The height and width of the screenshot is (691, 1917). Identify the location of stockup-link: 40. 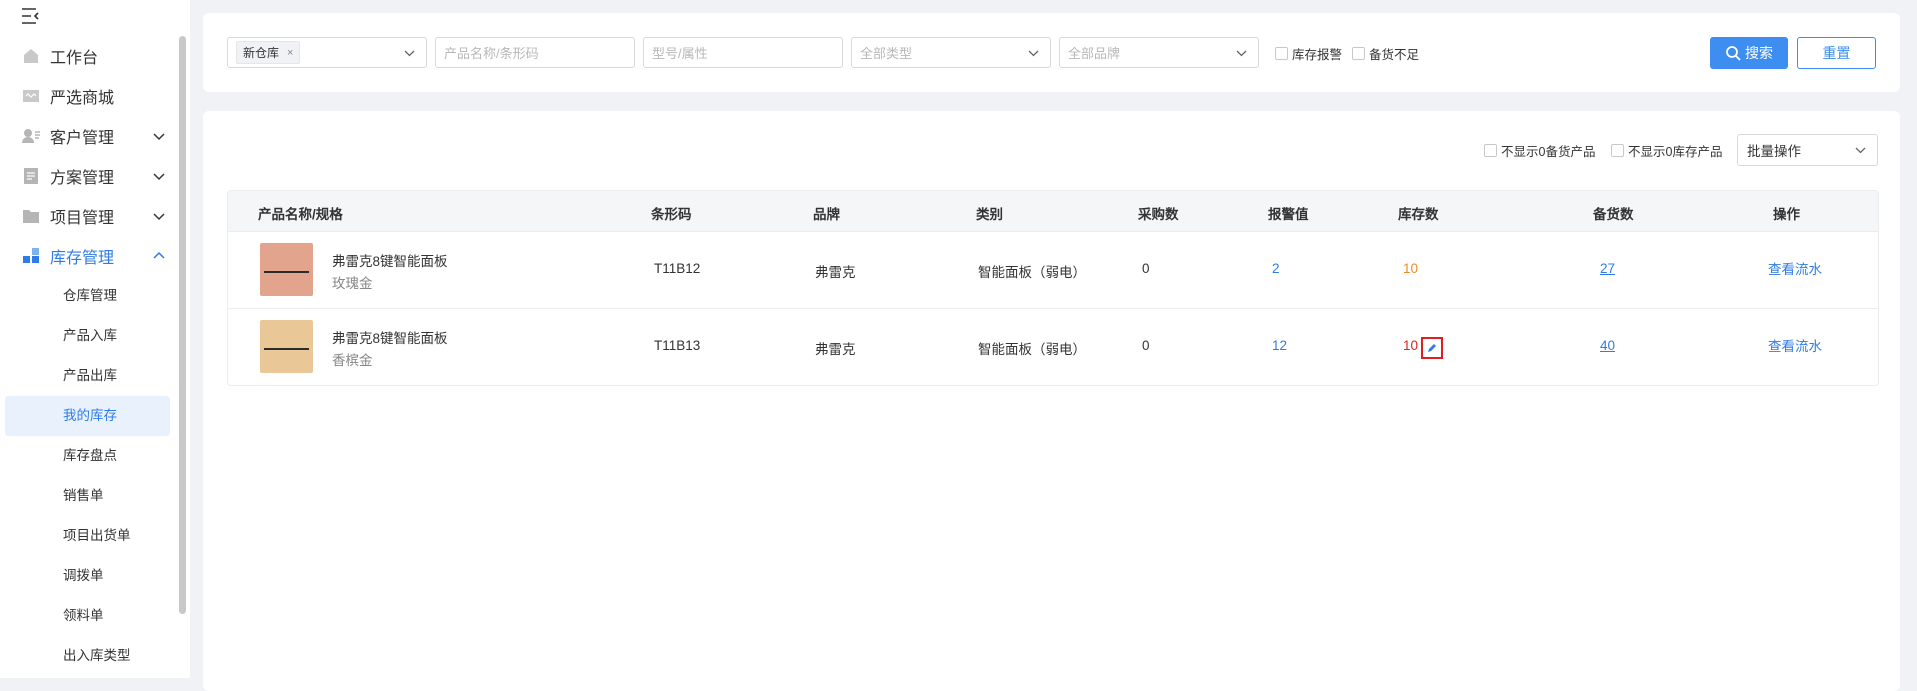
(1607, 345).